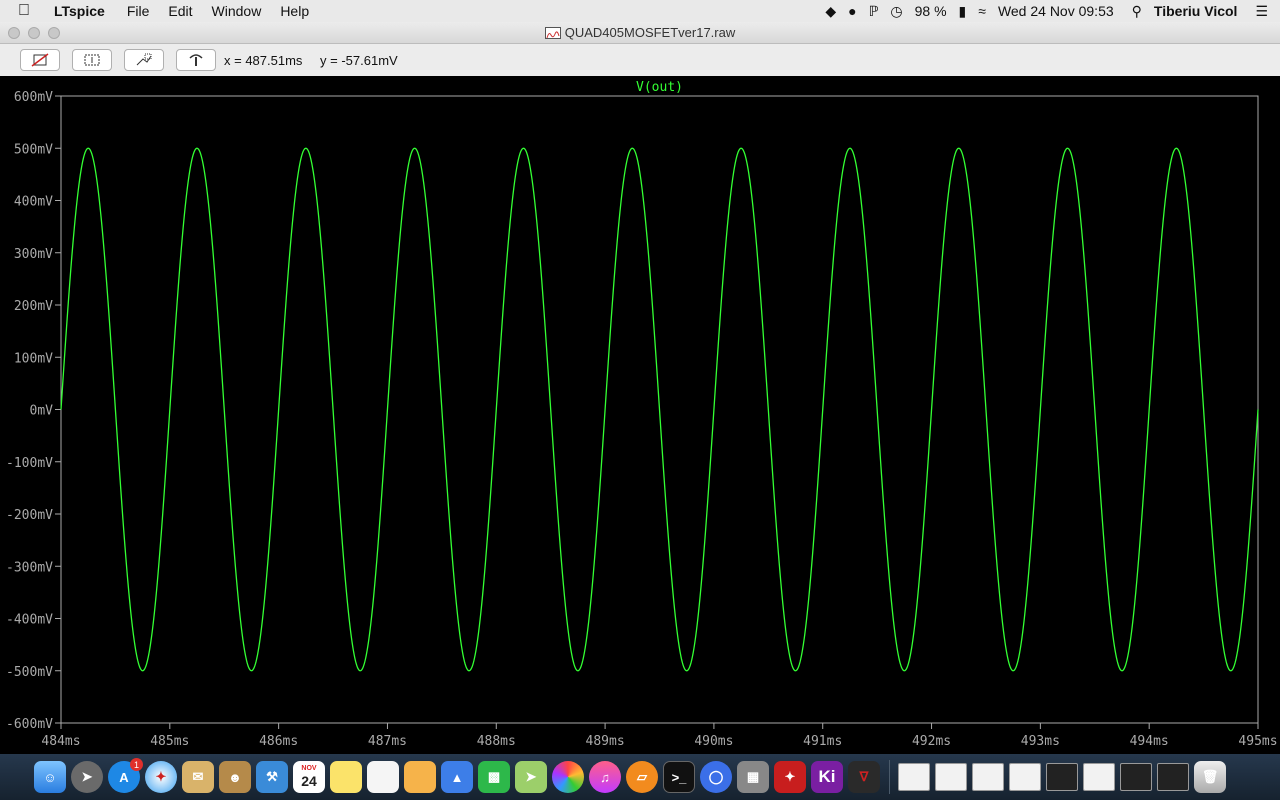 Image resolution: width=1280 pixels, height=800 pixels. What do you see at coordinates (1056, 11) in the screenshot?
I see `clock: Wed 24 Nov 09:53` at bounding box center [1056, 11].